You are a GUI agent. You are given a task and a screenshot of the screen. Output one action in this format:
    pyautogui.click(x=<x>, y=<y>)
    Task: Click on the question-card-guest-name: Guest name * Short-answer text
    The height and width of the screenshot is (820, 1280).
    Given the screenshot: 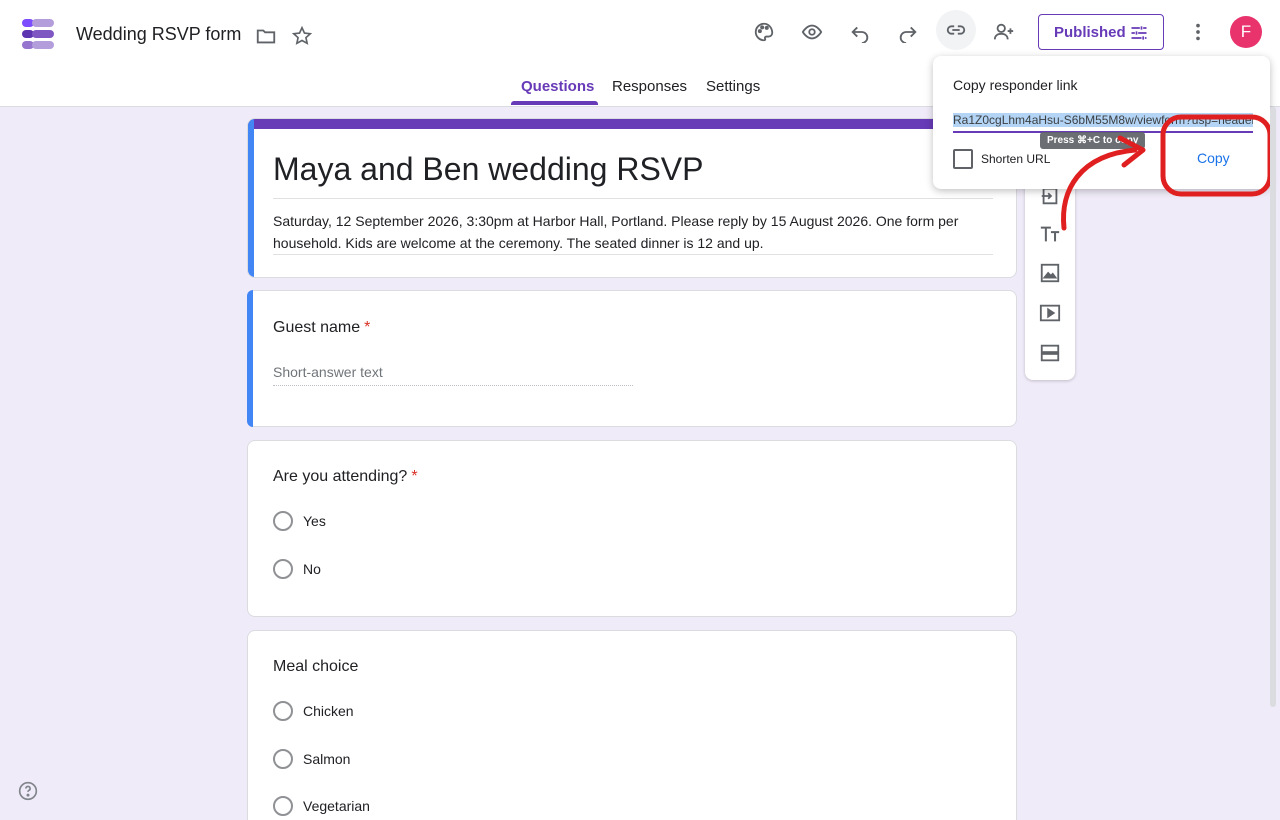 What is the action you would take?
    pyautogui.click(x=632, y=358)
    